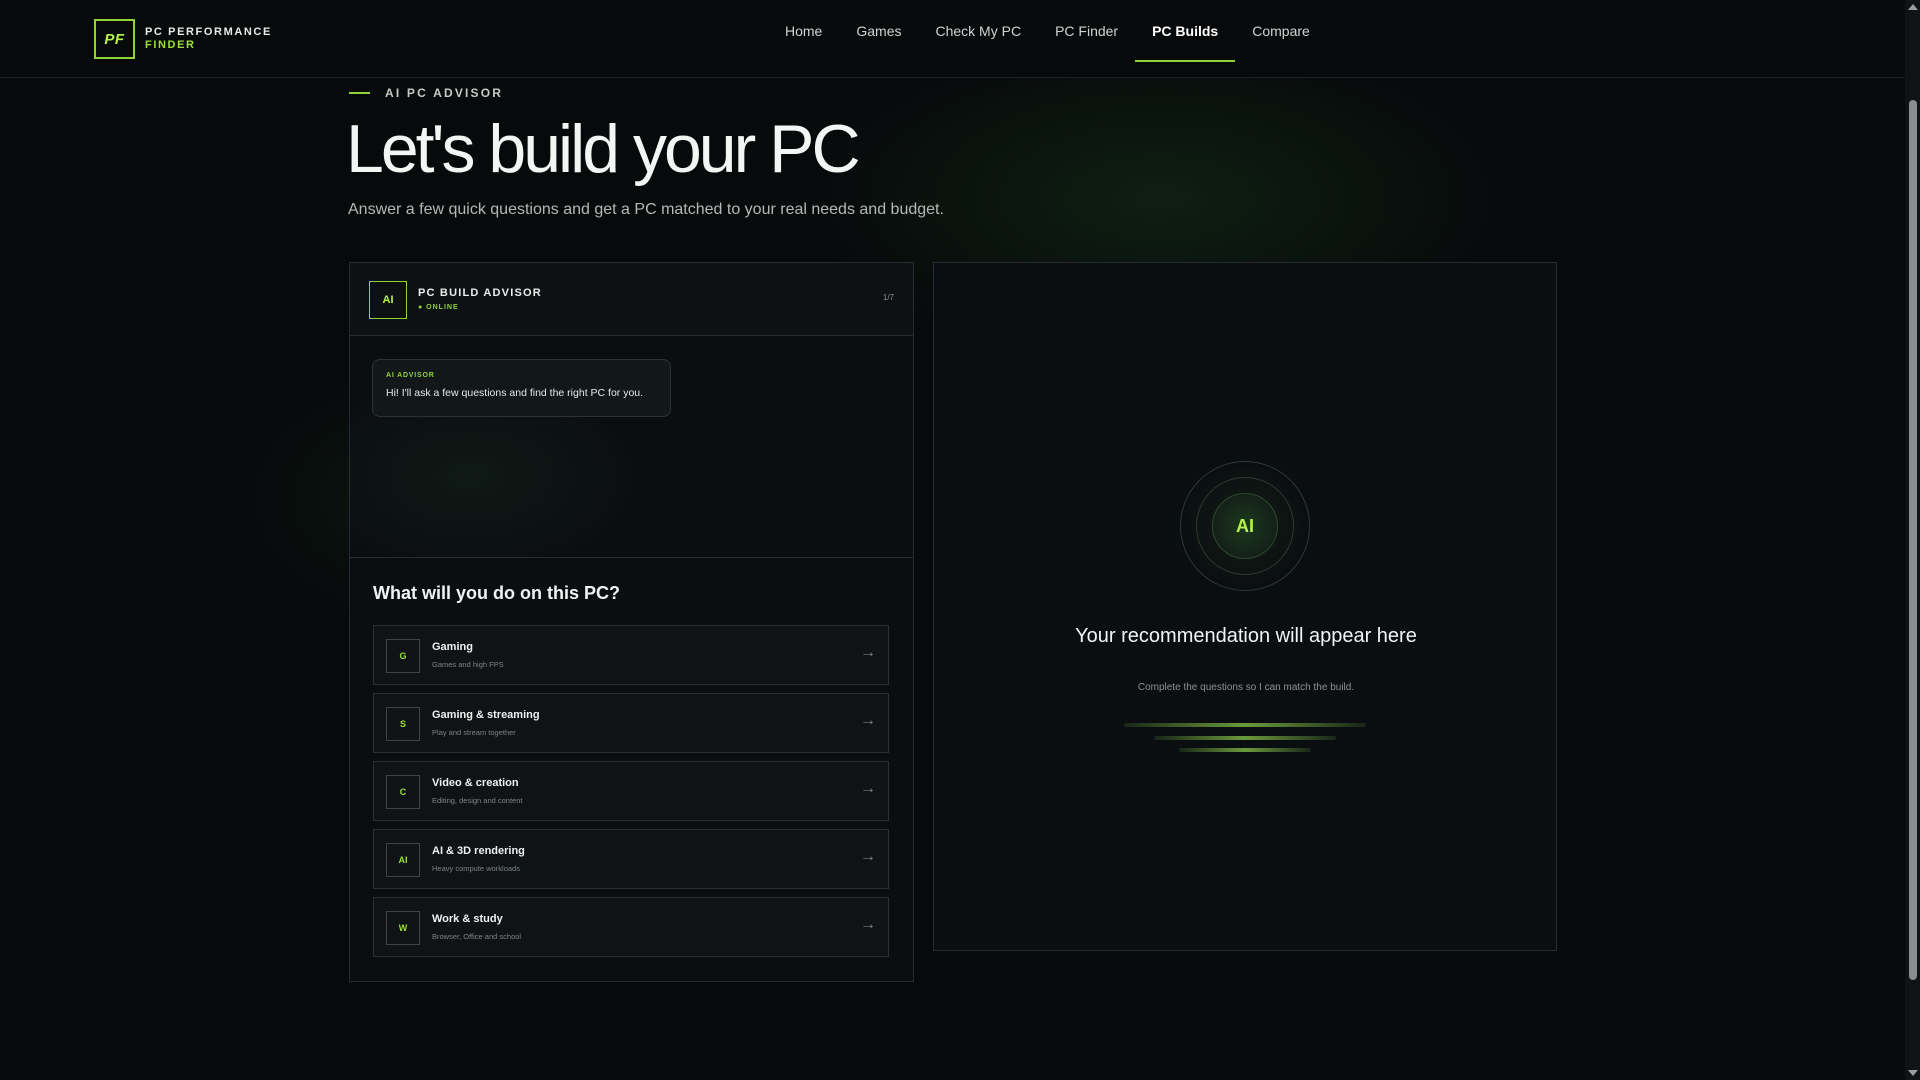 This screenshot has width=1920, height=1080. I want to click on recommendation-title: Your recommendation will appear here, so click(1246, 636).